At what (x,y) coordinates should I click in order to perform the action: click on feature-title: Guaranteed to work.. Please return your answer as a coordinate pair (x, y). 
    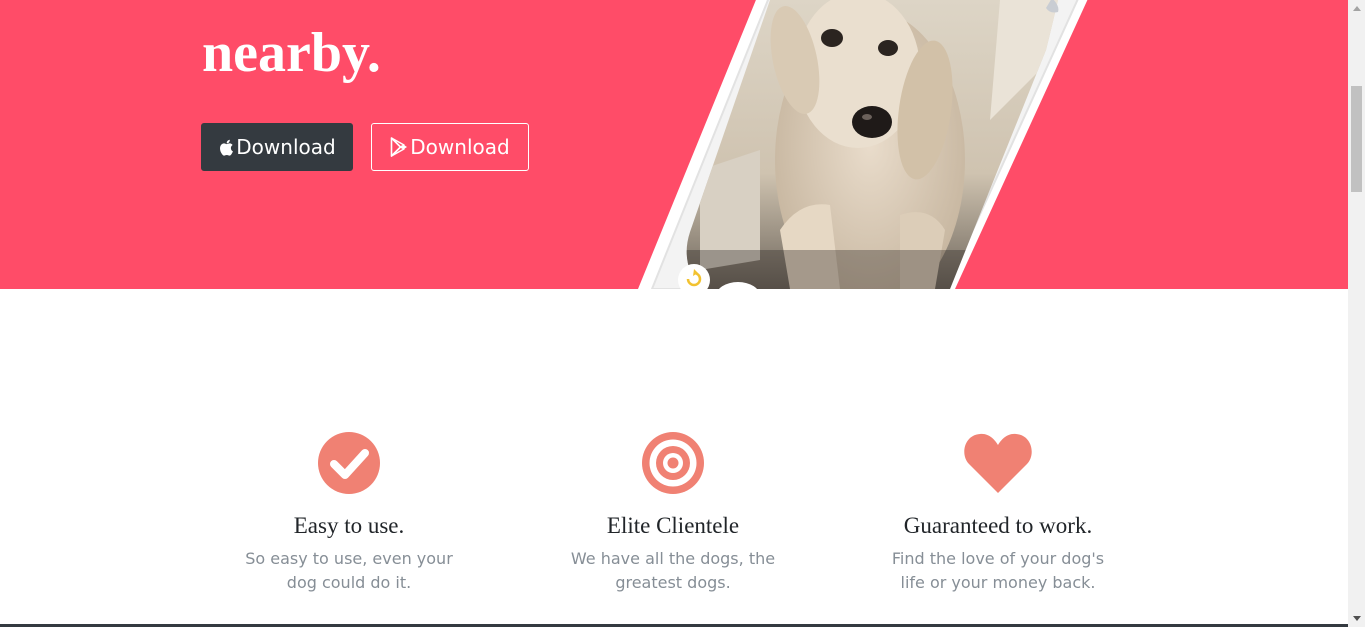
    Looking at the image, I should click on (998, 525).